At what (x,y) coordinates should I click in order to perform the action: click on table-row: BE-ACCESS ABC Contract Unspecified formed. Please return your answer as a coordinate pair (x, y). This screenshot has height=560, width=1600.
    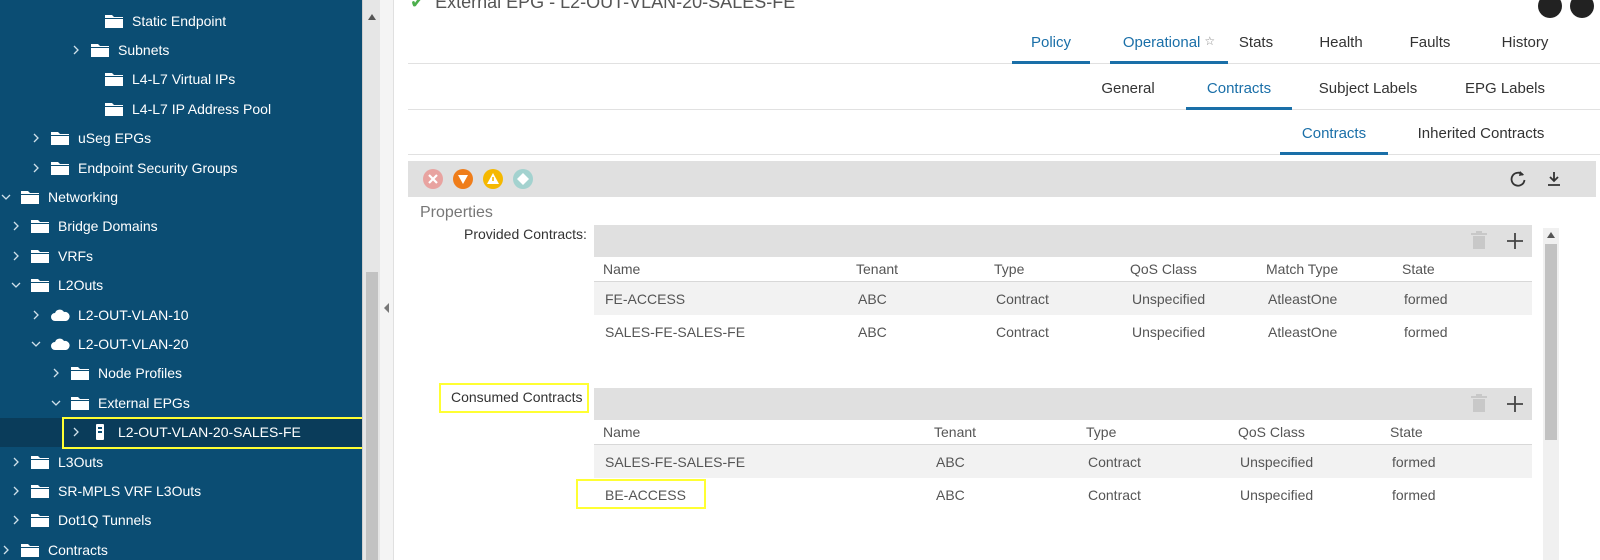
    Looking at the image, I should click on (1063, 494).